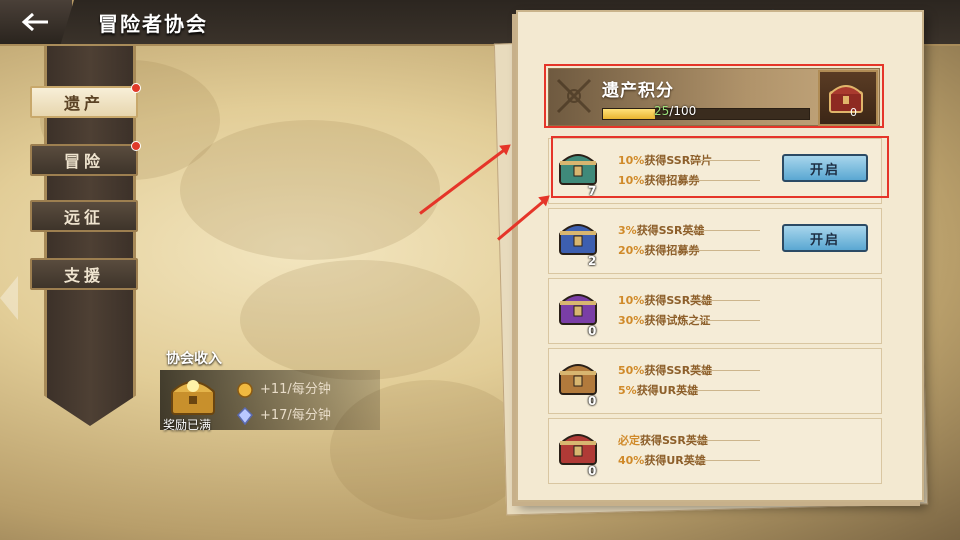 Image resolution: width=960 pixels, height=540 pixels. What do you see at coordinates (627, 230) in the screenshot?
I see `odds-percent: 3%` at bounding box center [627, 230].